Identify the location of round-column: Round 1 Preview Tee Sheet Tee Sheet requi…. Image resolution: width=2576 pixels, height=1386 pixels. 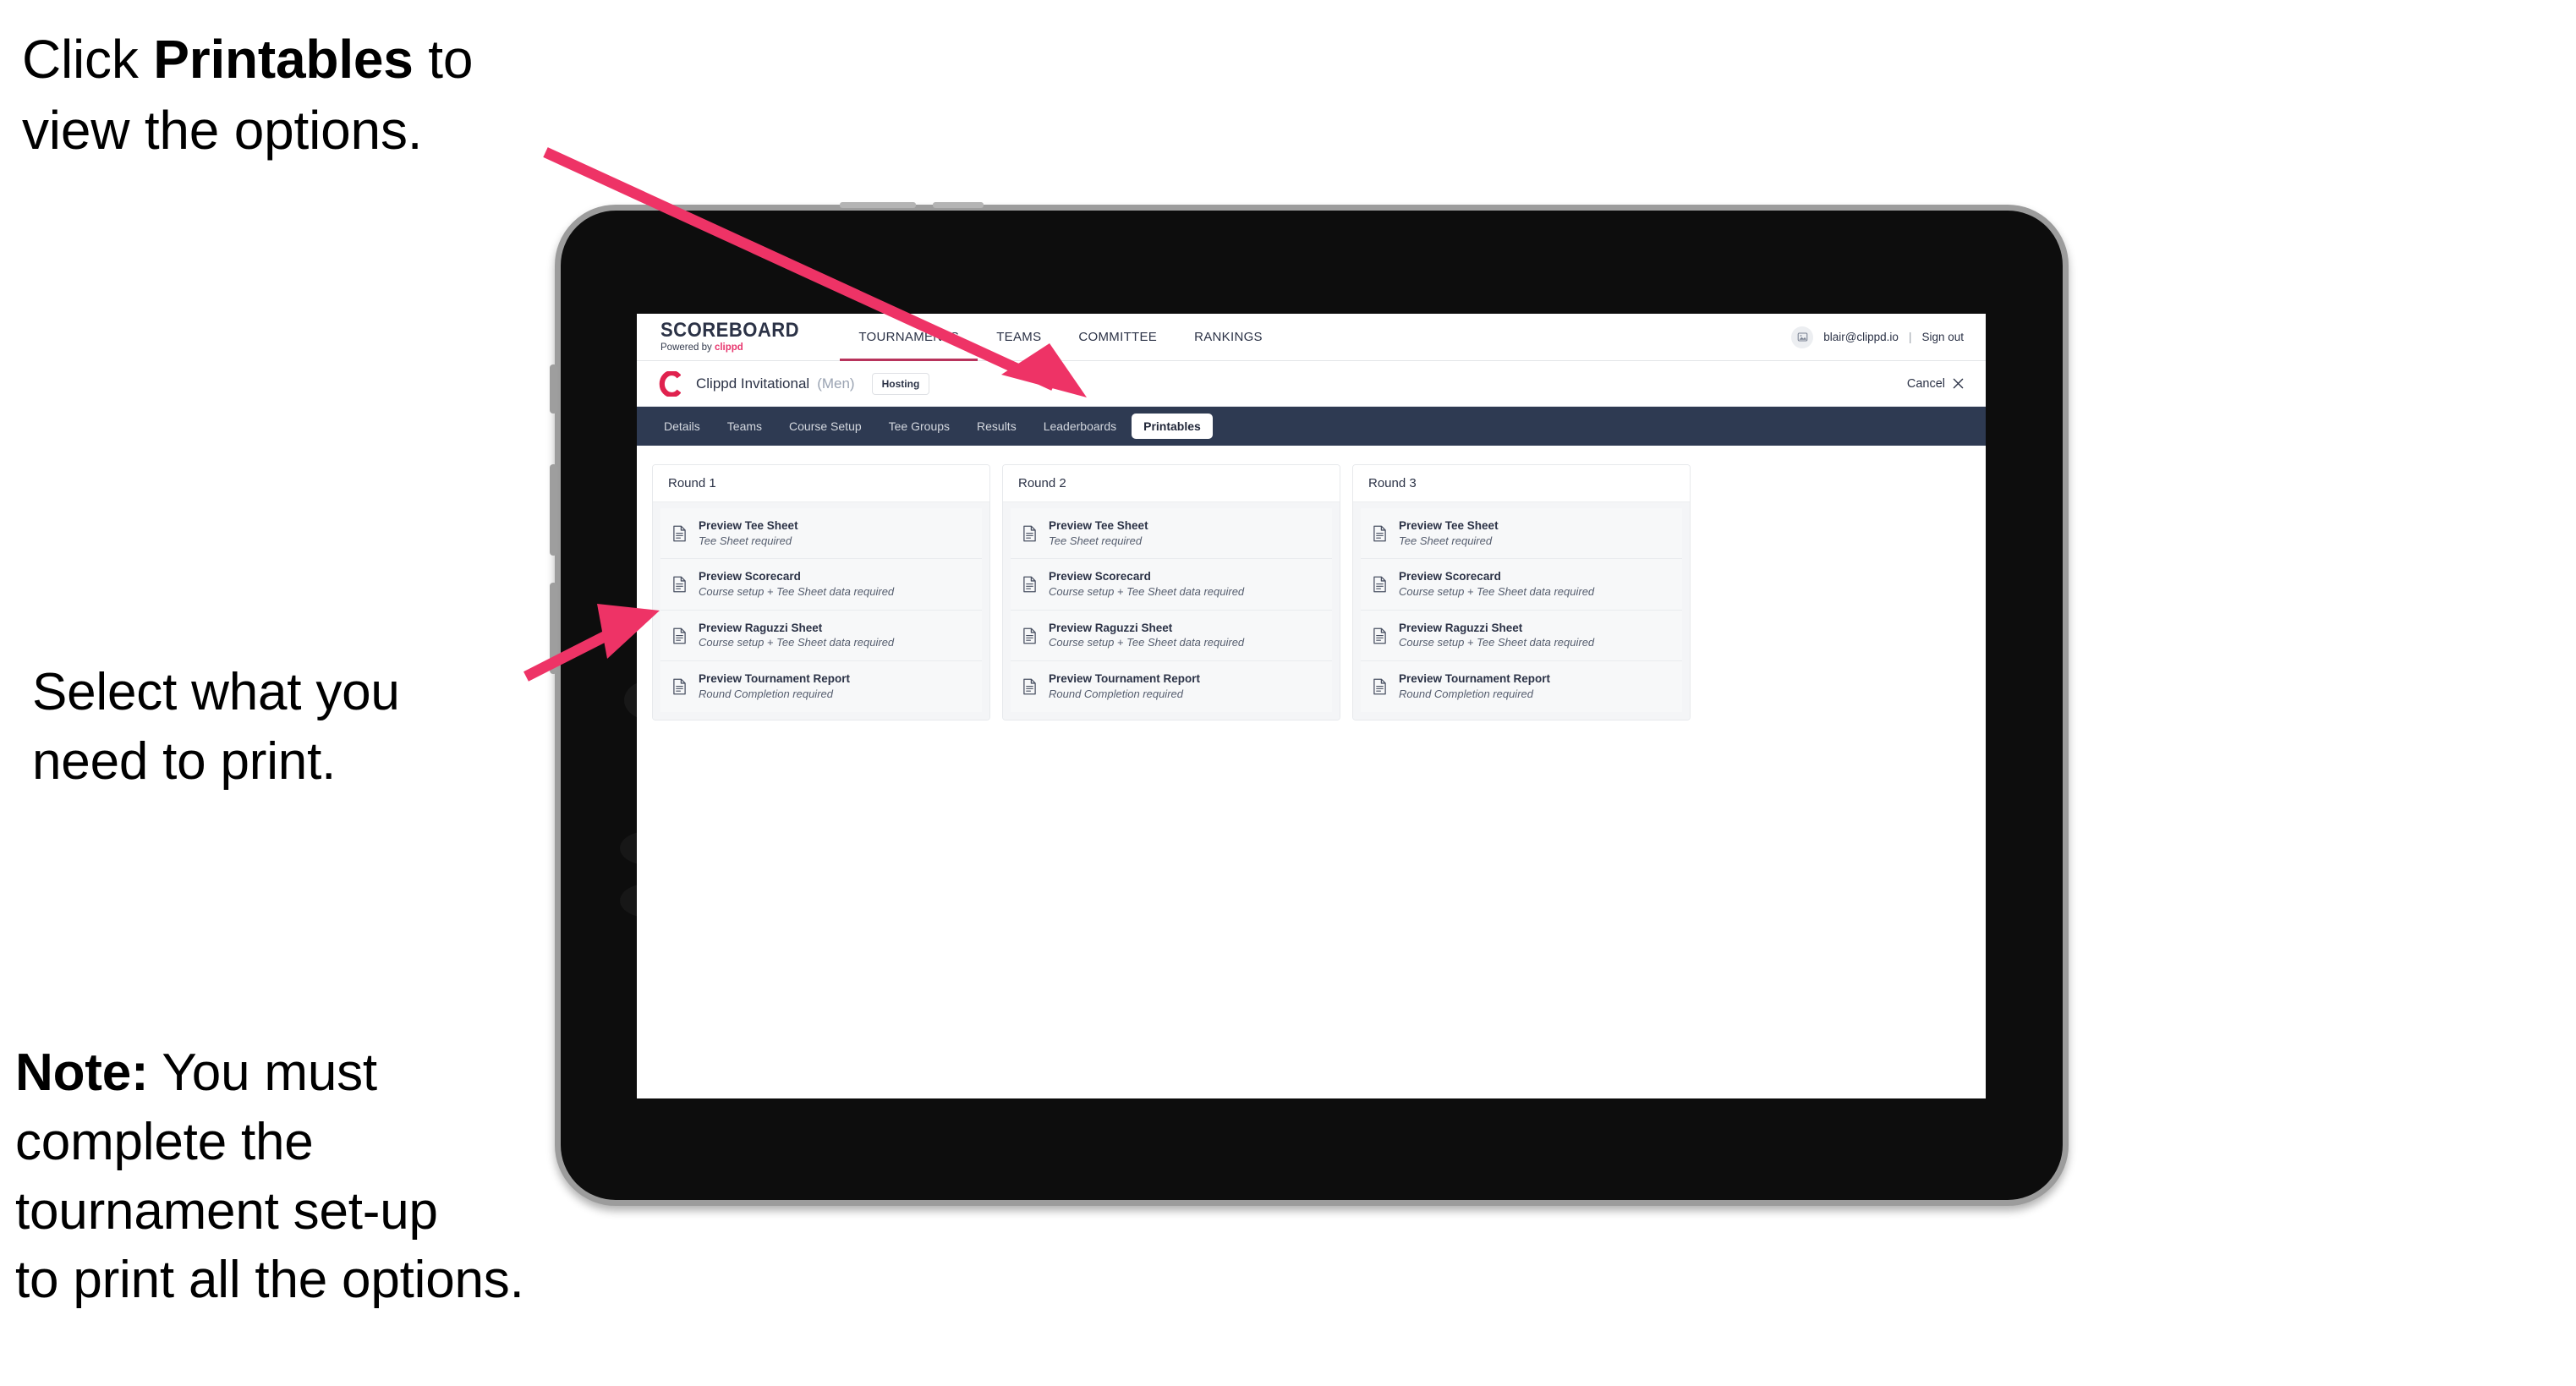
(821, 592).